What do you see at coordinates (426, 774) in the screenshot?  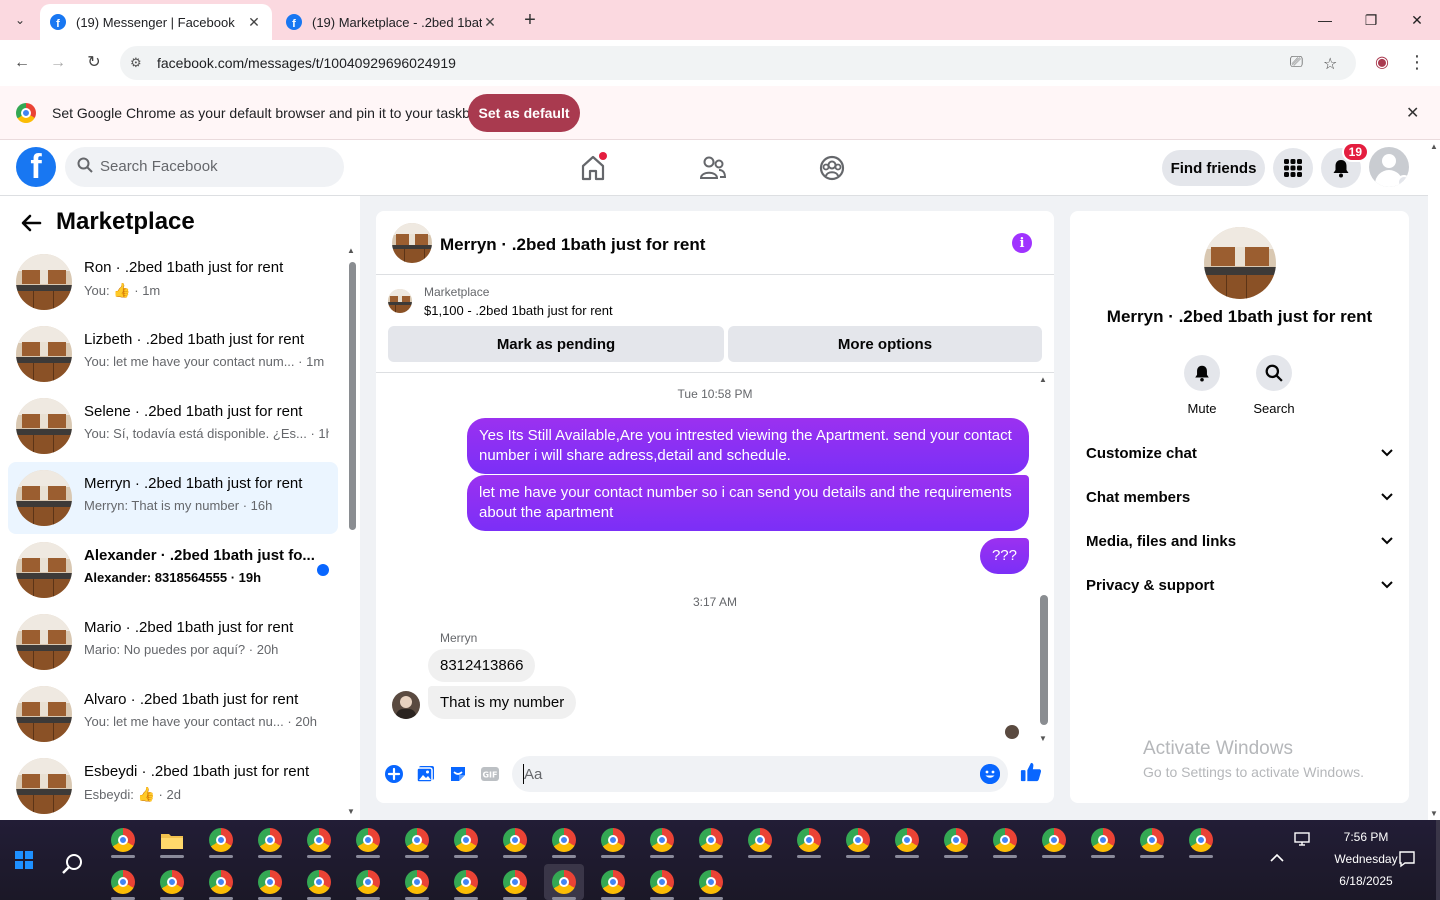 I see `gallery-icon` at bounding box center [426, 774].